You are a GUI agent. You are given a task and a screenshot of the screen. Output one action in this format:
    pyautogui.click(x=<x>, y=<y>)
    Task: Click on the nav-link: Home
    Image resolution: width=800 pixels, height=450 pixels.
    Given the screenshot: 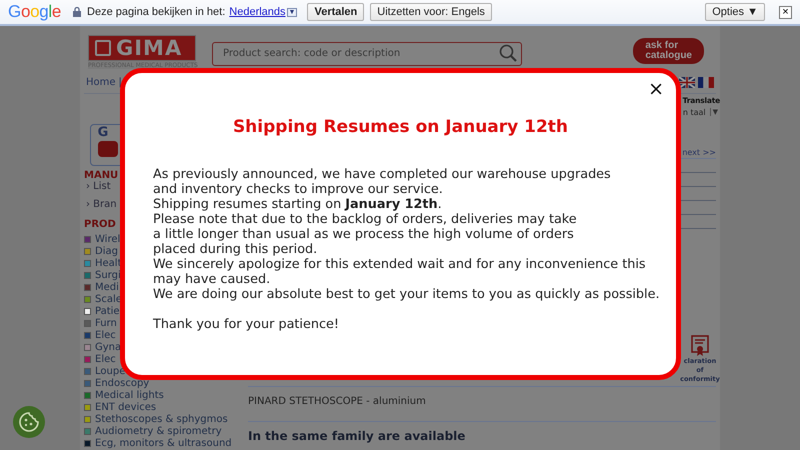 What is the action you would take?
    pyautogui.click(x=101, y=82)
    